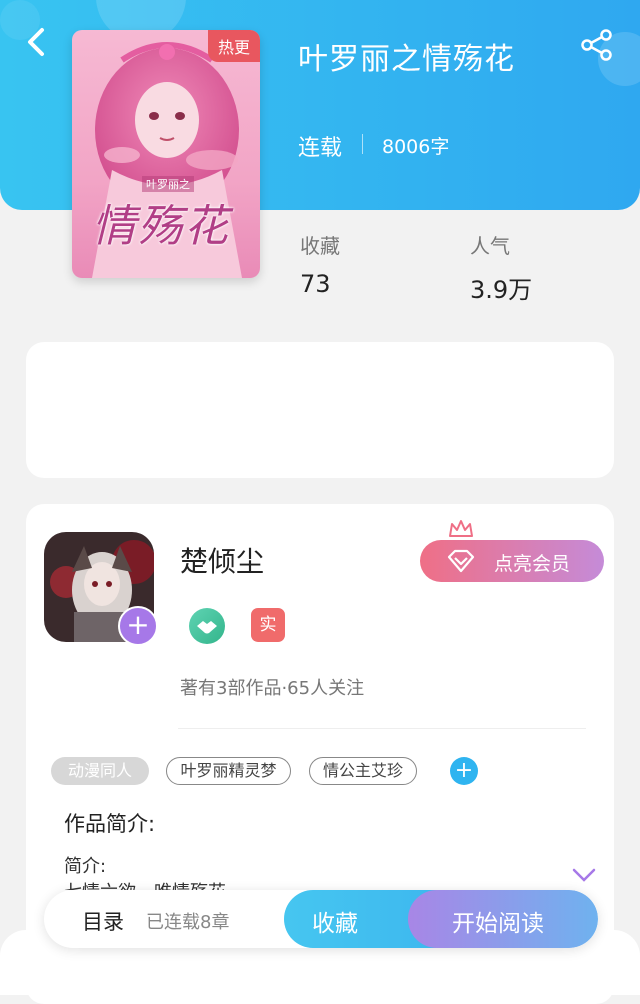 The image size is (640, 1004). What do you see at coordinates (416, 147) in the screenshot?
I see `word-count: 8006字` at bounding box center [416, 147].